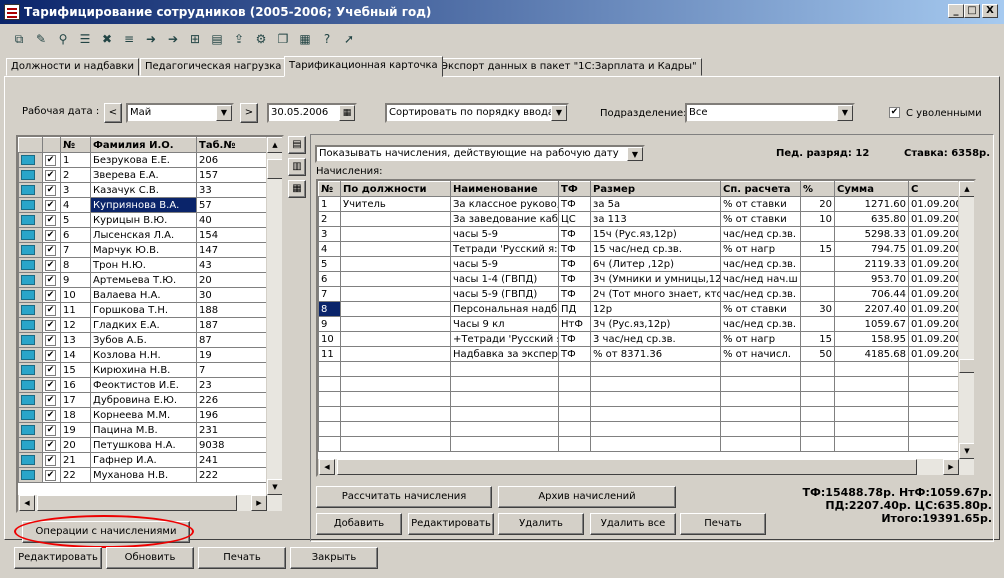  What do you see at coordinates (871, 189) in the screenshot?
I see `charges-header: Сумма` at bounding box center [871, 189].